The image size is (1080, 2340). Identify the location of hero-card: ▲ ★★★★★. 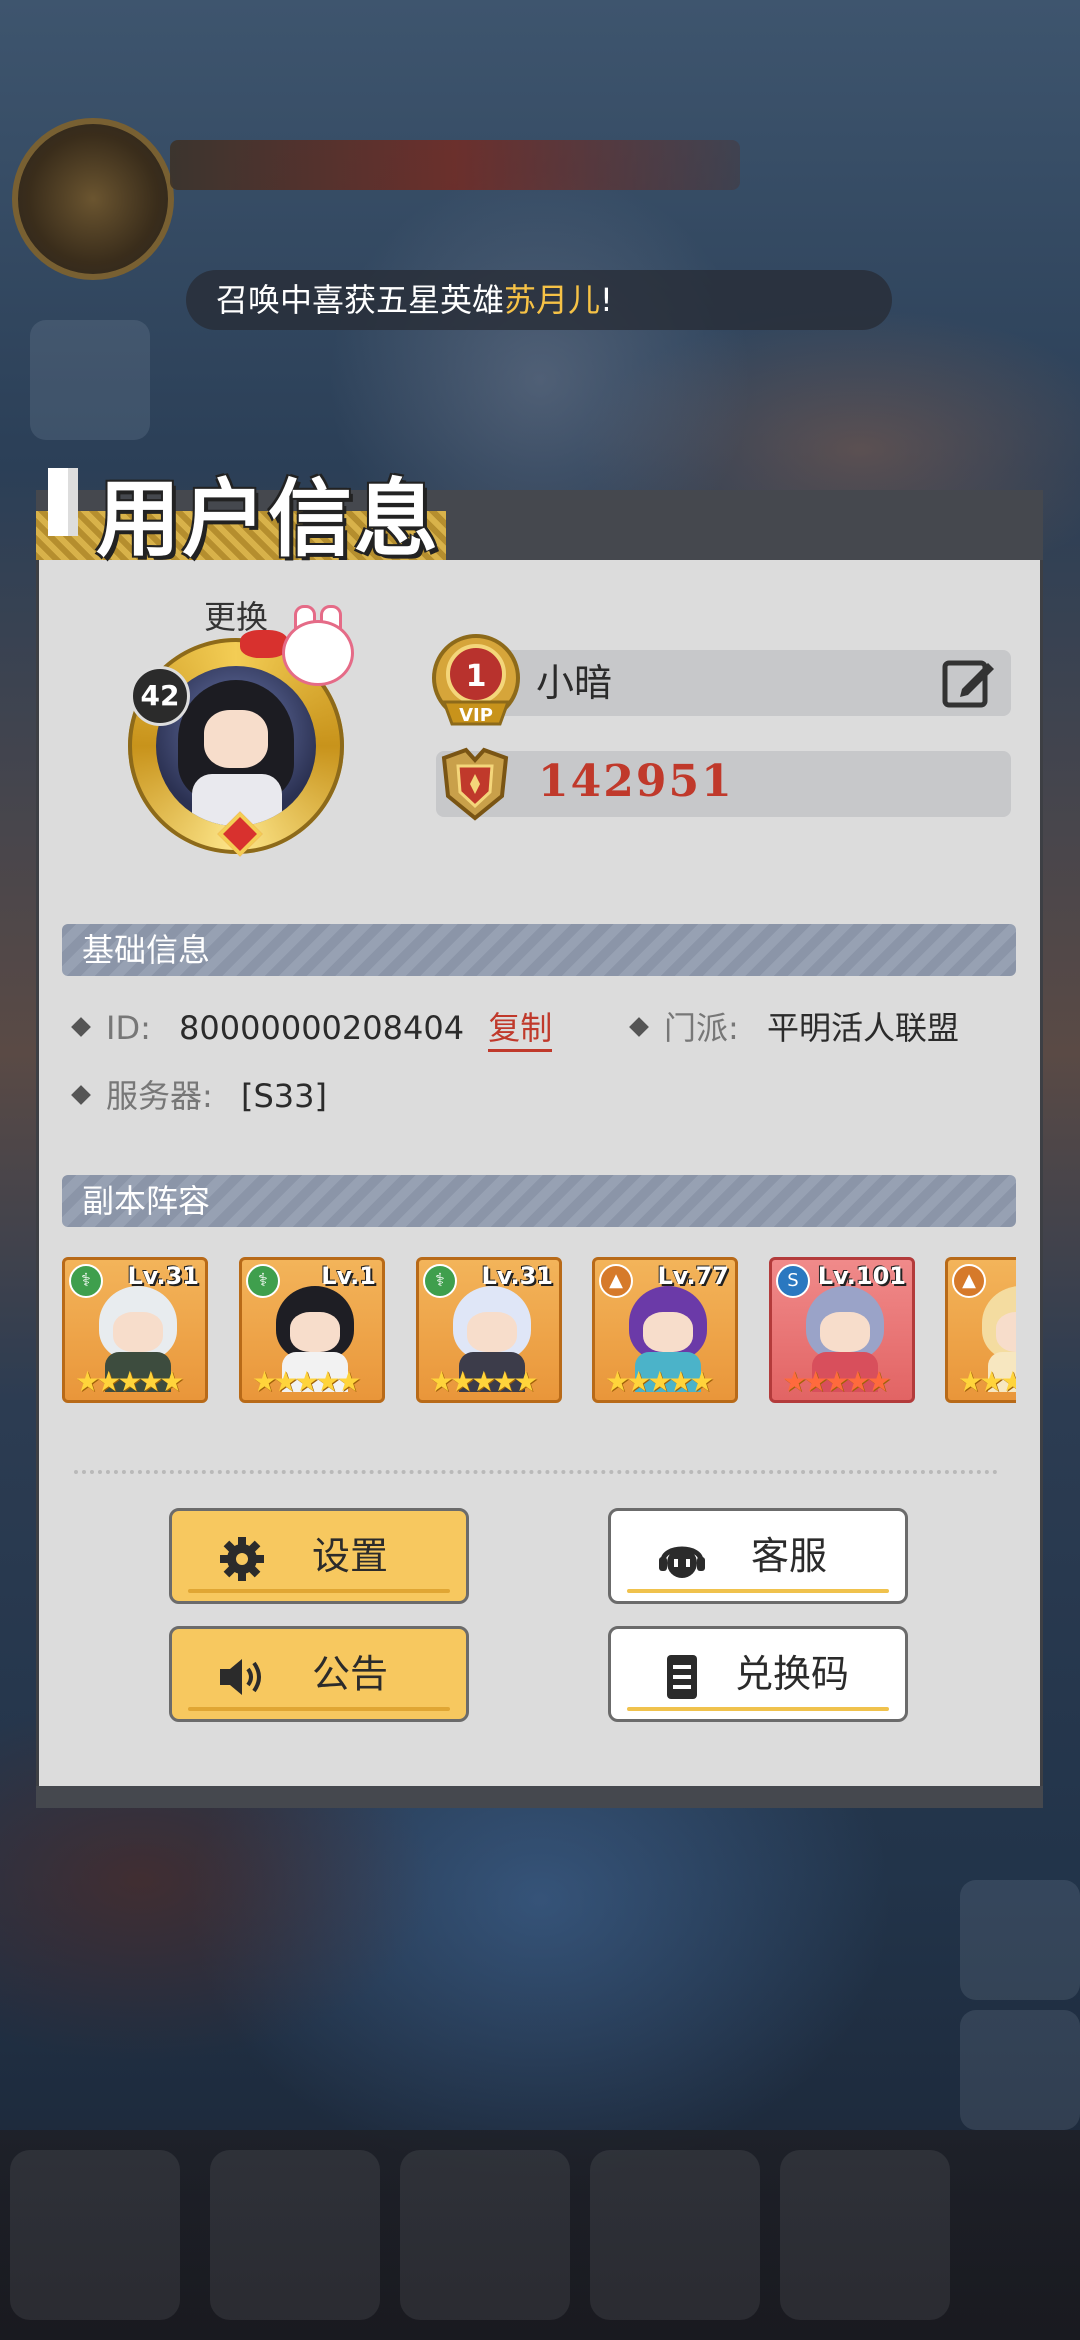
(980, 1330).